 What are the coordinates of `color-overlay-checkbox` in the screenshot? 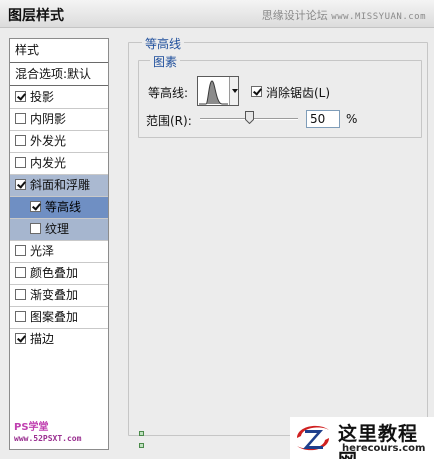 It's located at (20, 272).